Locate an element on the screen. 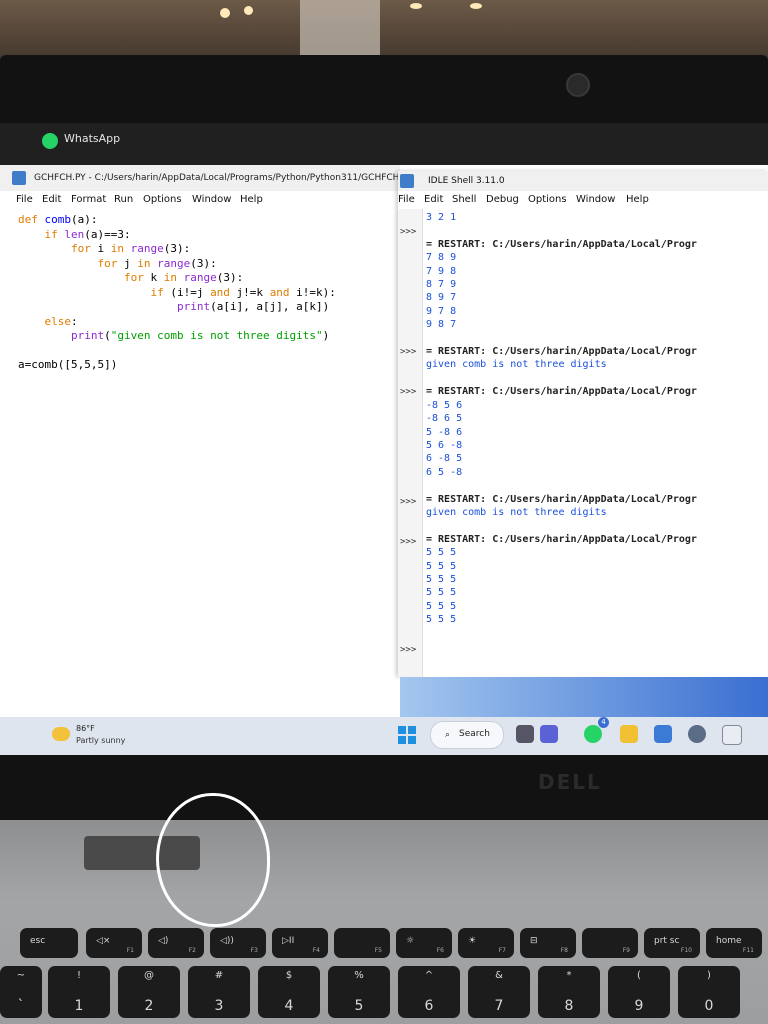  key-f6: ☼ F6 is located at coordinates (424, 943).